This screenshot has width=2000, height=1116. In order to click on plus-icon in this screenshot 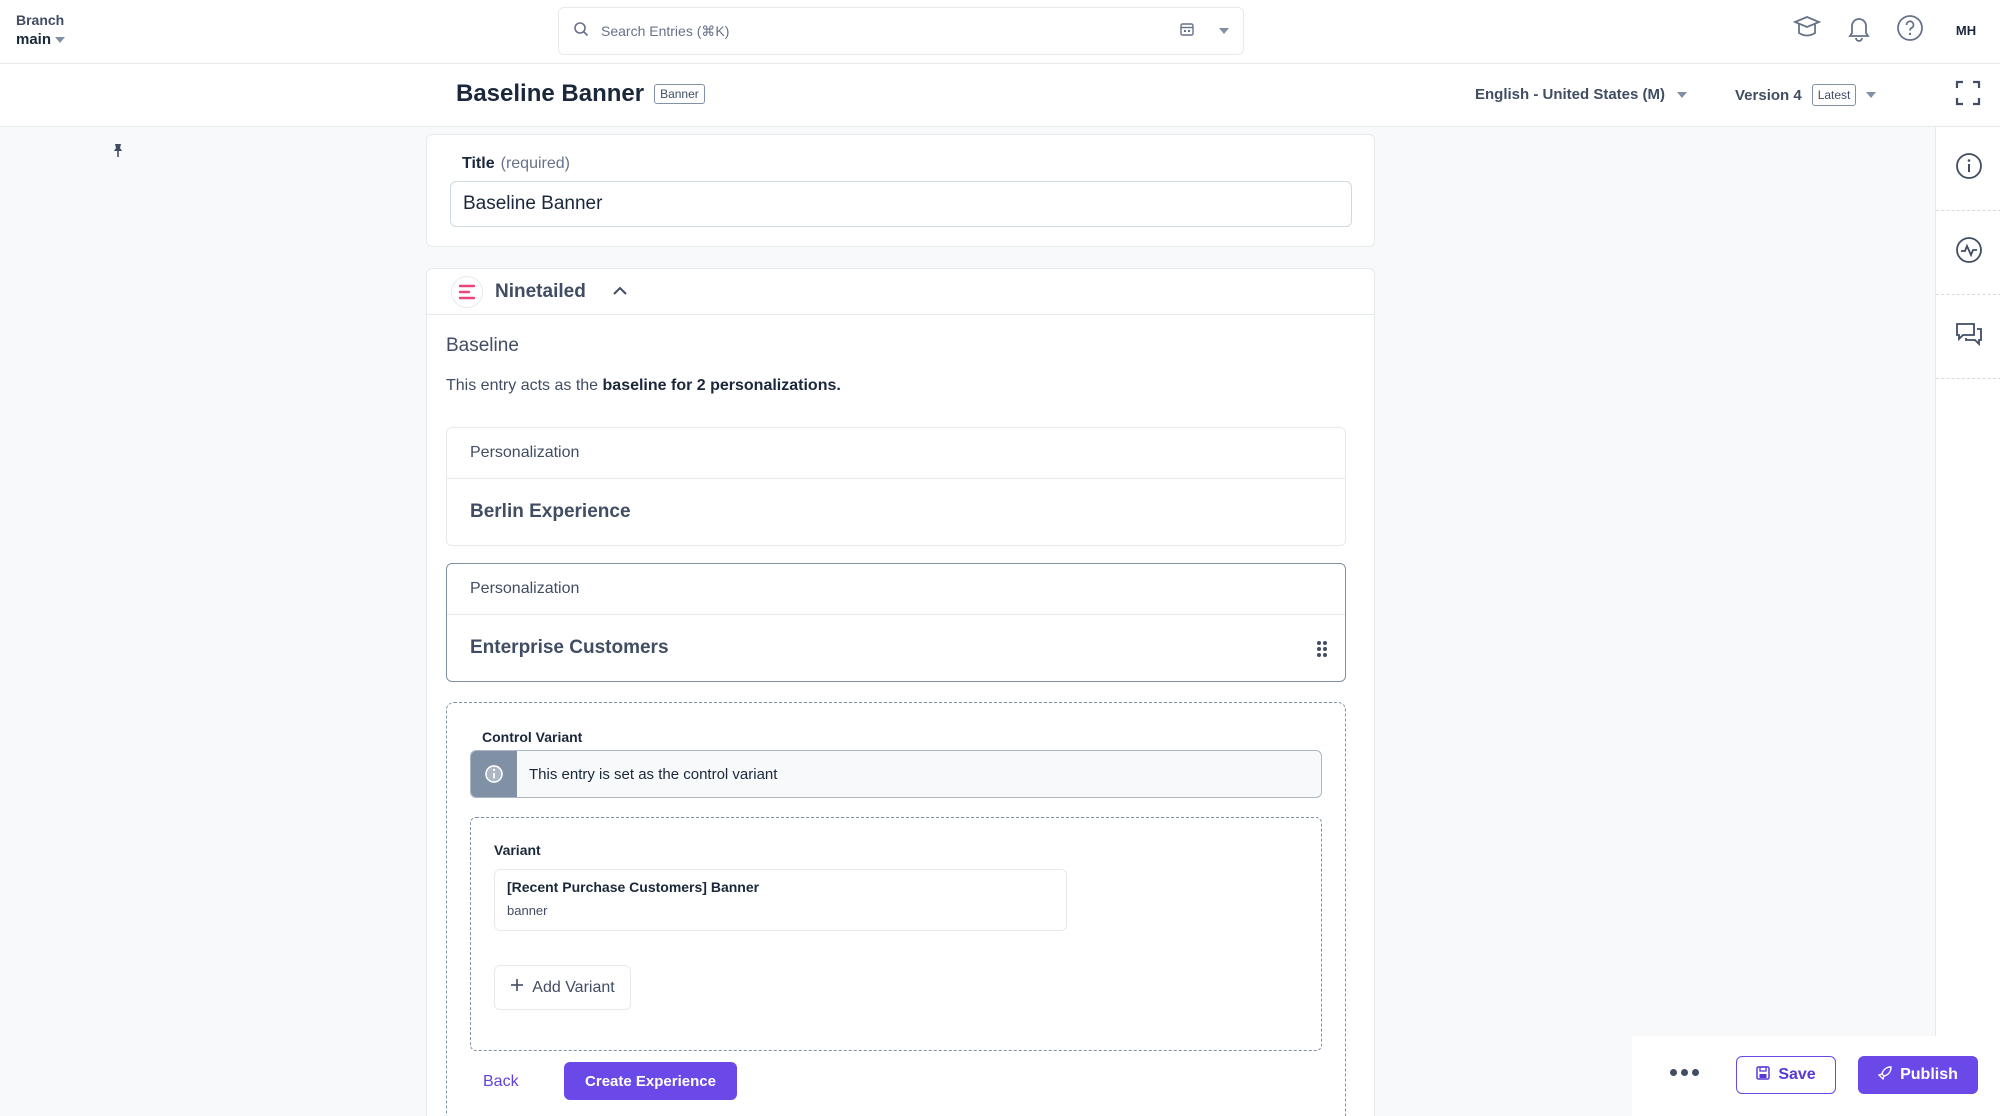, I will do `click(517, 987)`.